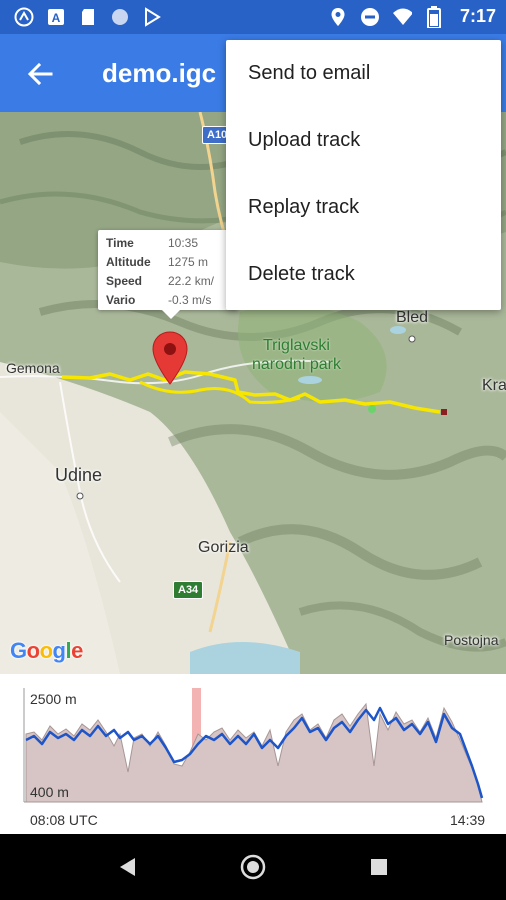 The image size is (506, 900). Describe the element at coordinates (338, 17) in the screenshot. I see `location-icon` at that location.